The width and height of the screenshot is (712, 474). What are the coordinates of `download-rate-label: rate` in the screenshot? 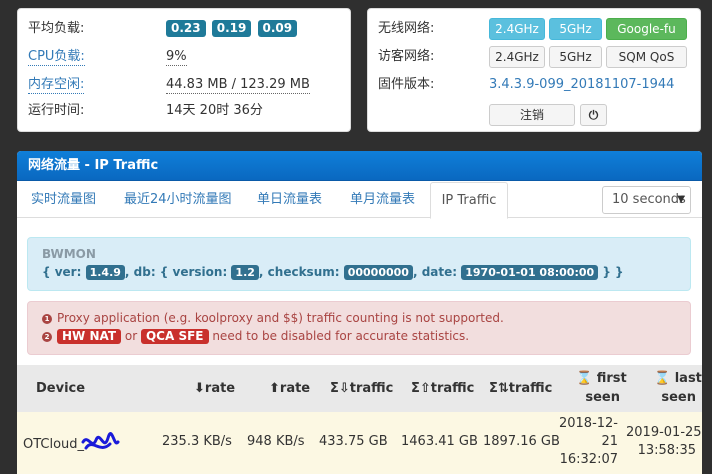 It's located at (220, 388).